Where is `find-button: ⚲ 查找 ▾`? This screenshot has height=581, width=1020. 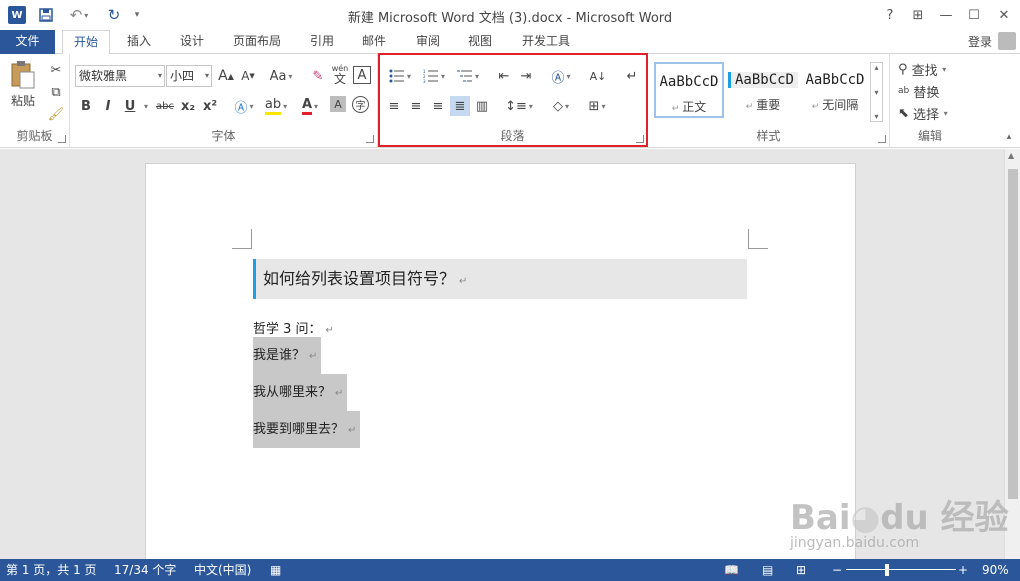
find-button: ⚲ 查找 ▾ is located at coordinates (922, 69).